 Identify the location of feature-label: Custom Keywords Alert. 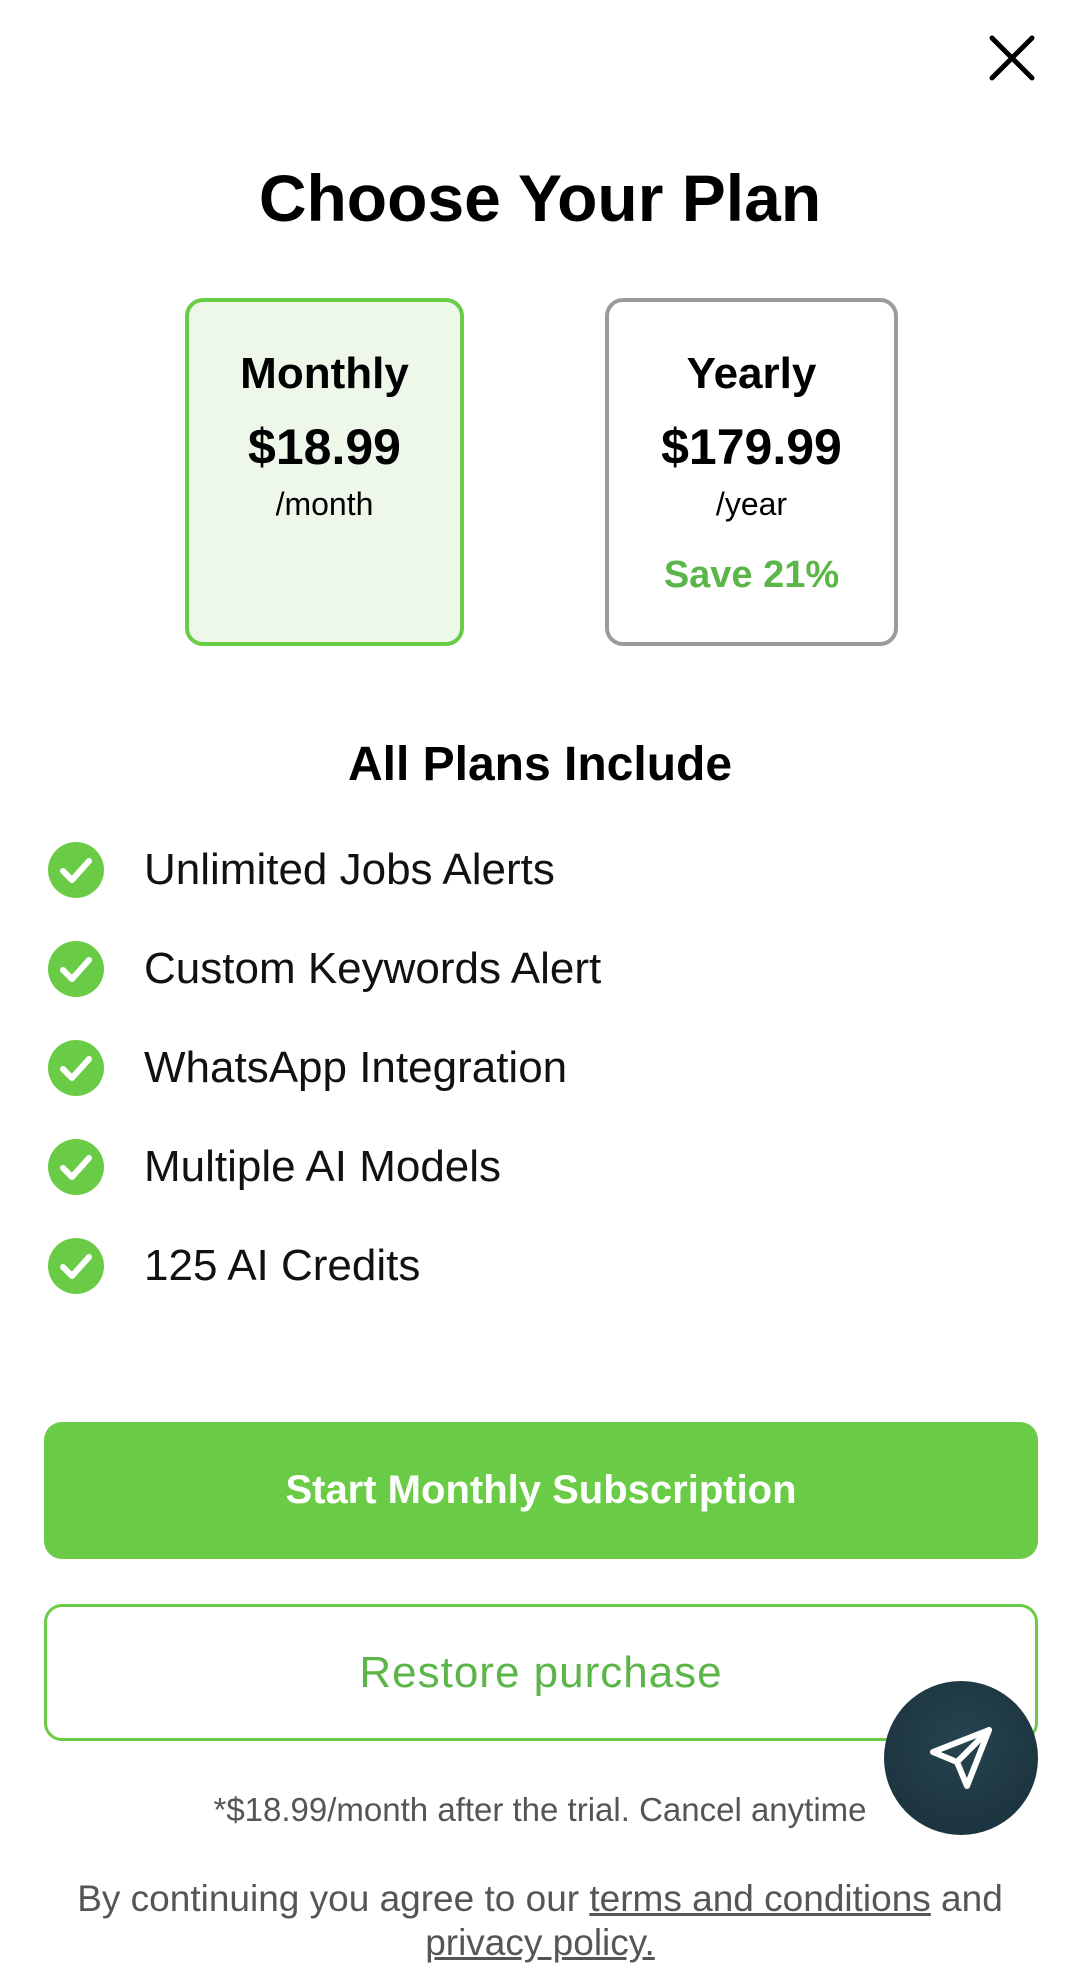
(373, 968).